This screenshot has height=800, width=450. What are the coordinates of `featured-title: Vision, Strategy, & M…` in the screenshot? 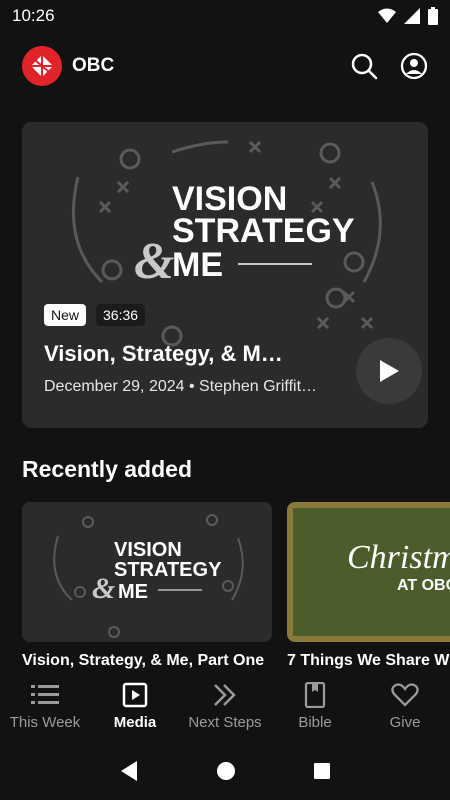 It's located at (163, 353).